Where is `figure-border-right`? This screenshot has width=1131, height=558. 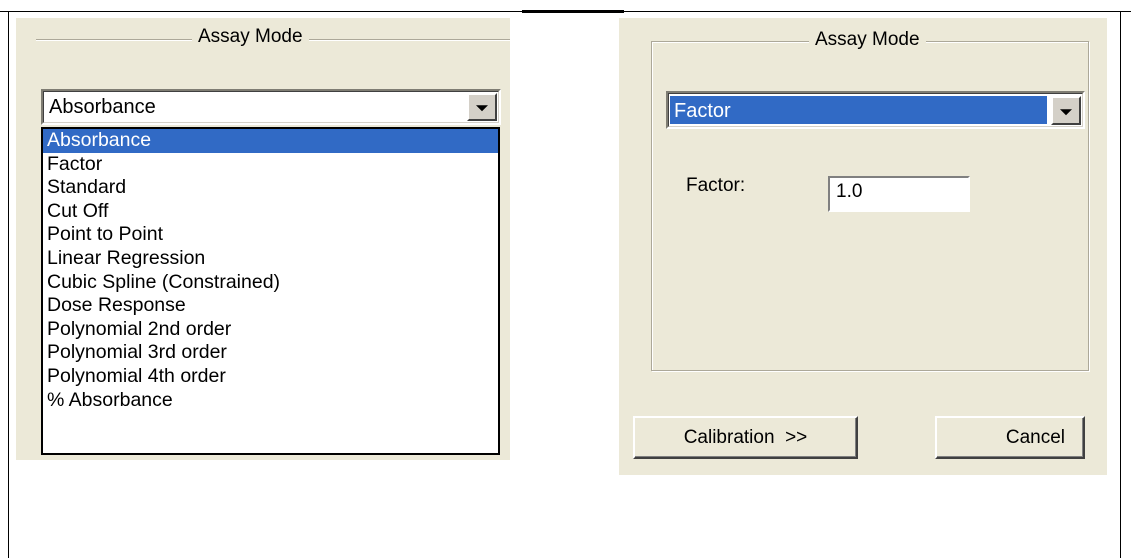 figure-border-right is located at coordinates (1120, 284).